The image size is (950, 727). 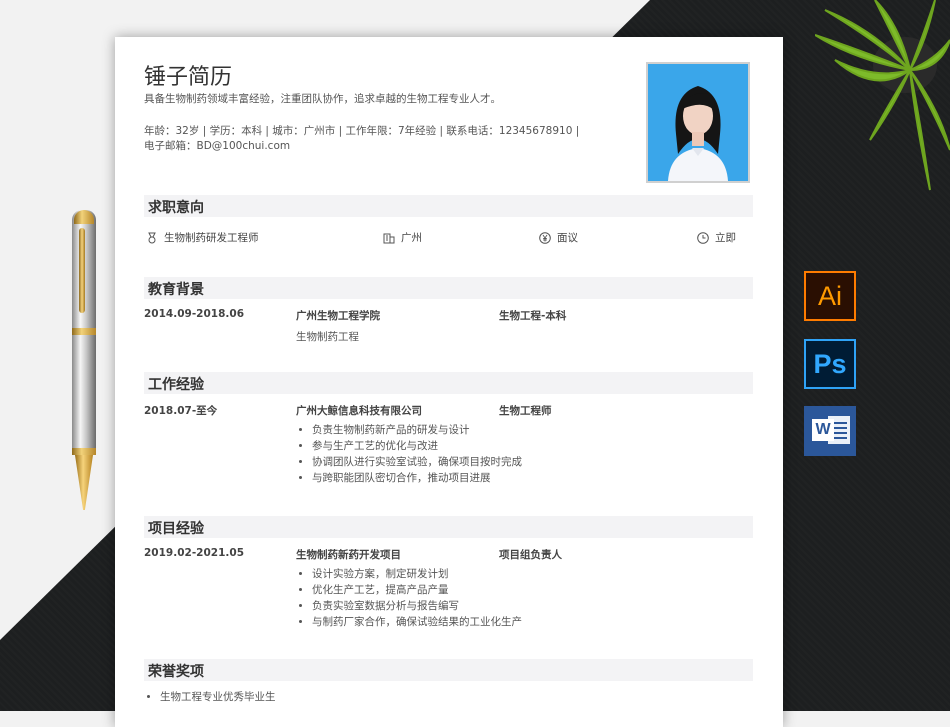 What do you see at coordinates (417, 606) in the screenshot?
I see `list-item: 负责实验室数据分析与报告编写` at bounding box center [417, 606].